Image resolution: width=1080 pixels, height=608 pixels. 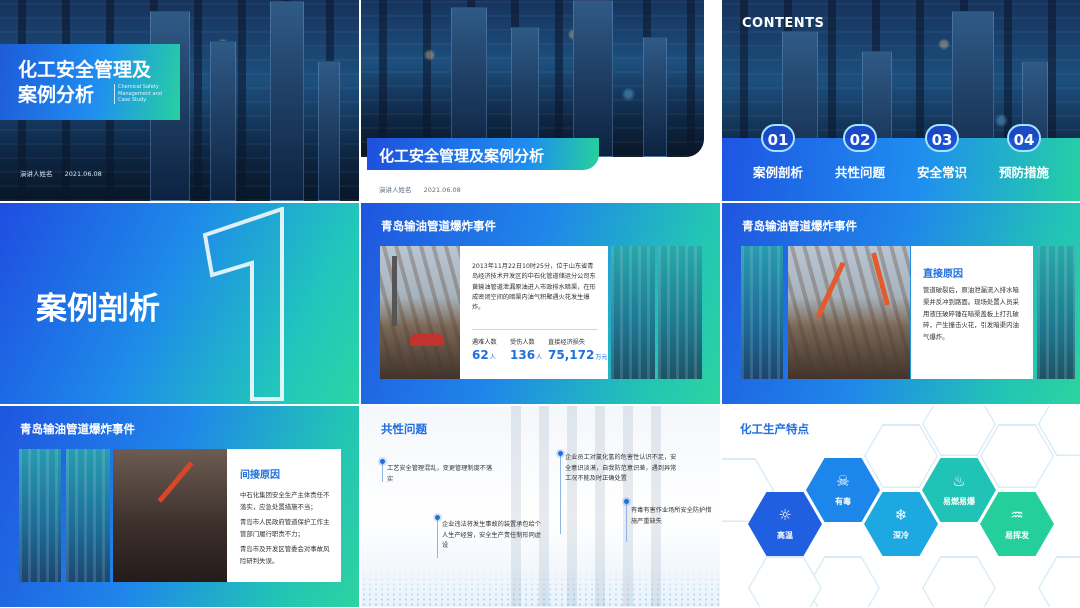 I want to click on contents-label: 案例剖析, so click(x=777, y=172).